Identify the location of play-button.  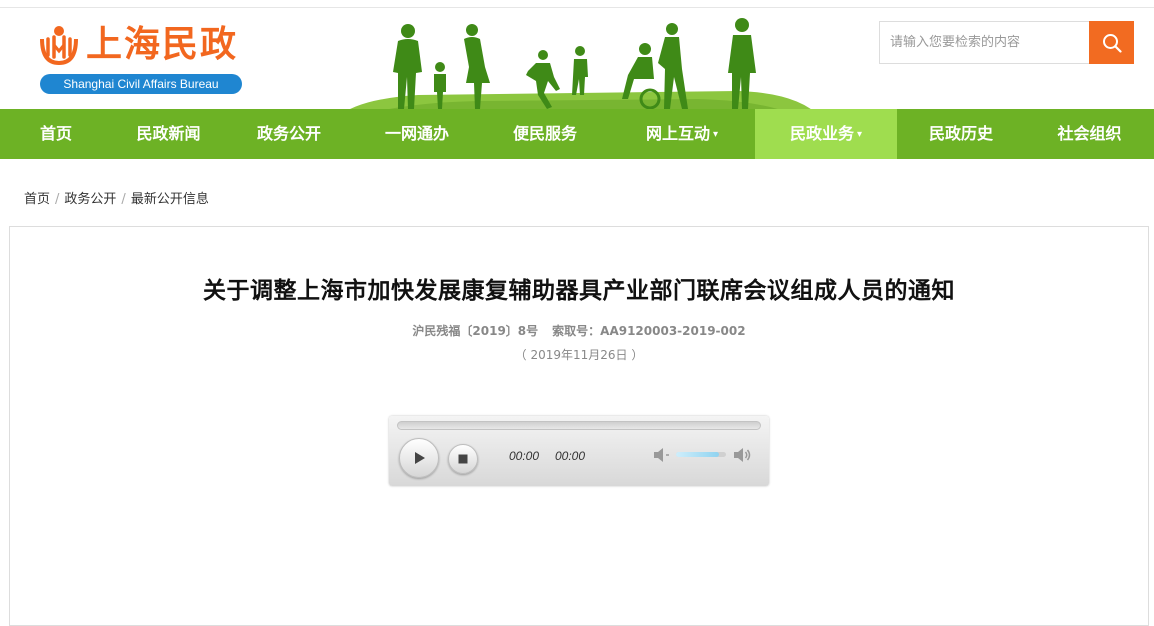
(419, 458).